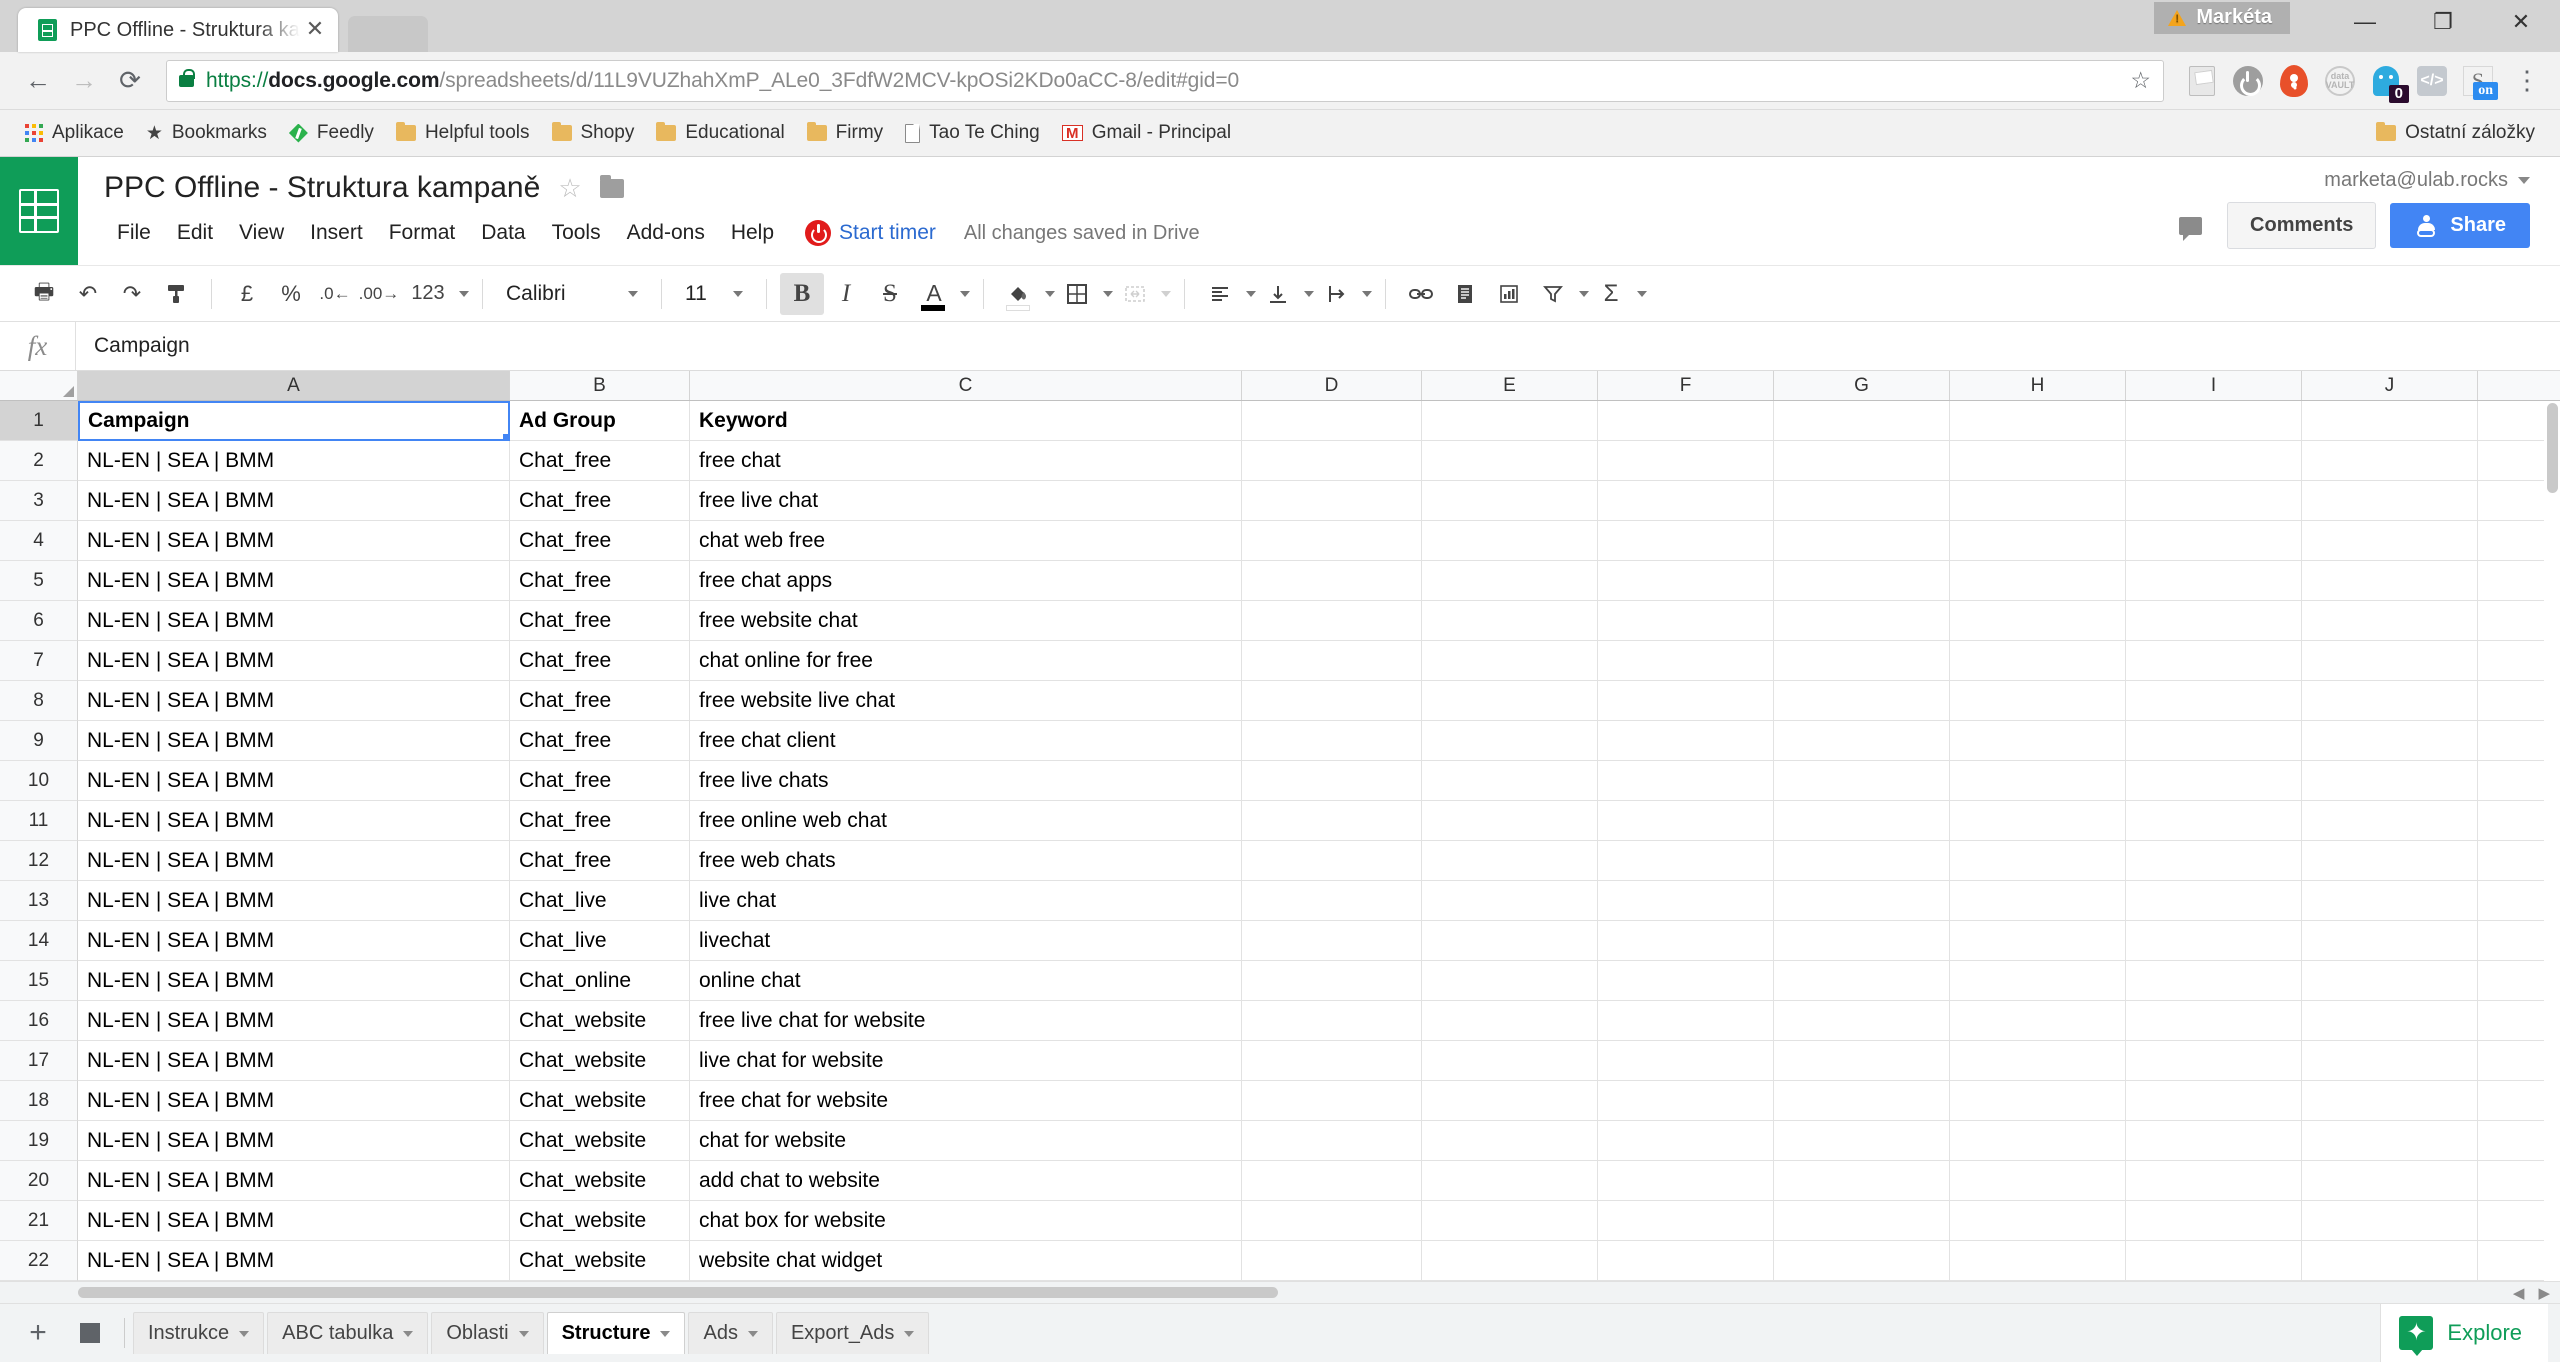 This screenshot has width=2560, height=1366. What do you see at coordinates (966, 501) in the screenshot?
I see `cell-C3: free live chat` at bounding box center [966, 501].